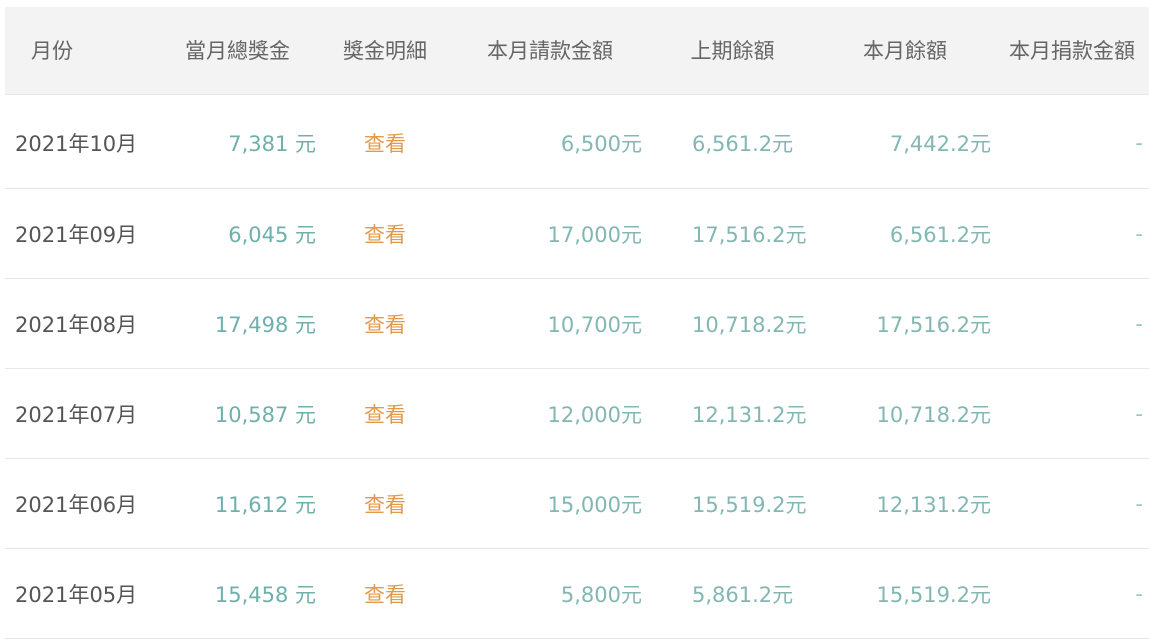 The height and width of the screenshot is (641, 1149). Describe the element at coordinates (732, 142) in the screenshot. I see `cell-prev-balance: 6,561.2元` at that location.